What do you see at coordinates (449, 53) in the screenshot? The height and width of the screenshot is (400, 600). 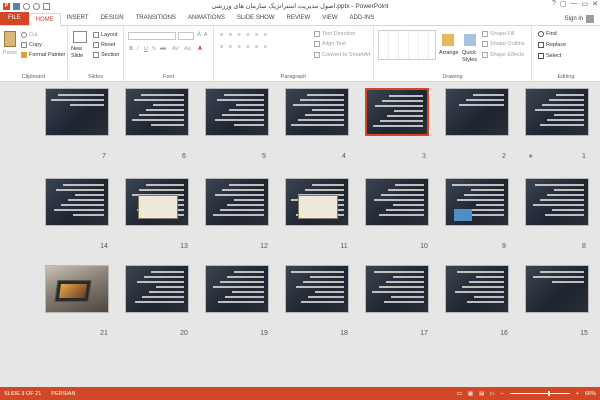 I see `arrange-button: Arrange` at bounding box center [449, 53].